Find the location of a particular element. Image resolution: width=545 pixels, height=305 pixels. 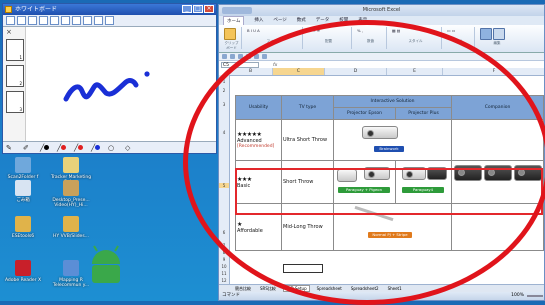

column-header: B is located at coordinates (251, 71).